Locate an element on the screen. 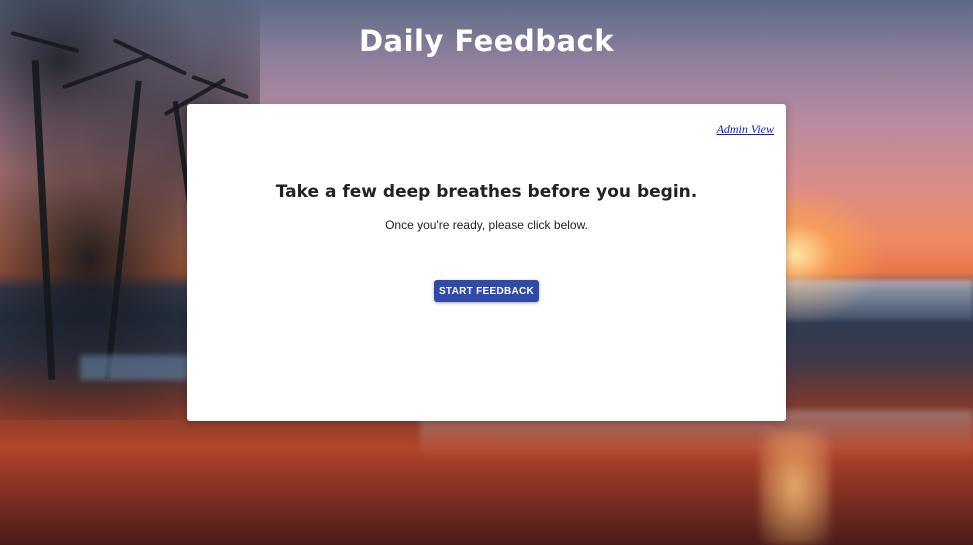 This screenshot has height=545, width=973. admin-view-link: Admin View is located at coordinates (745, 129).